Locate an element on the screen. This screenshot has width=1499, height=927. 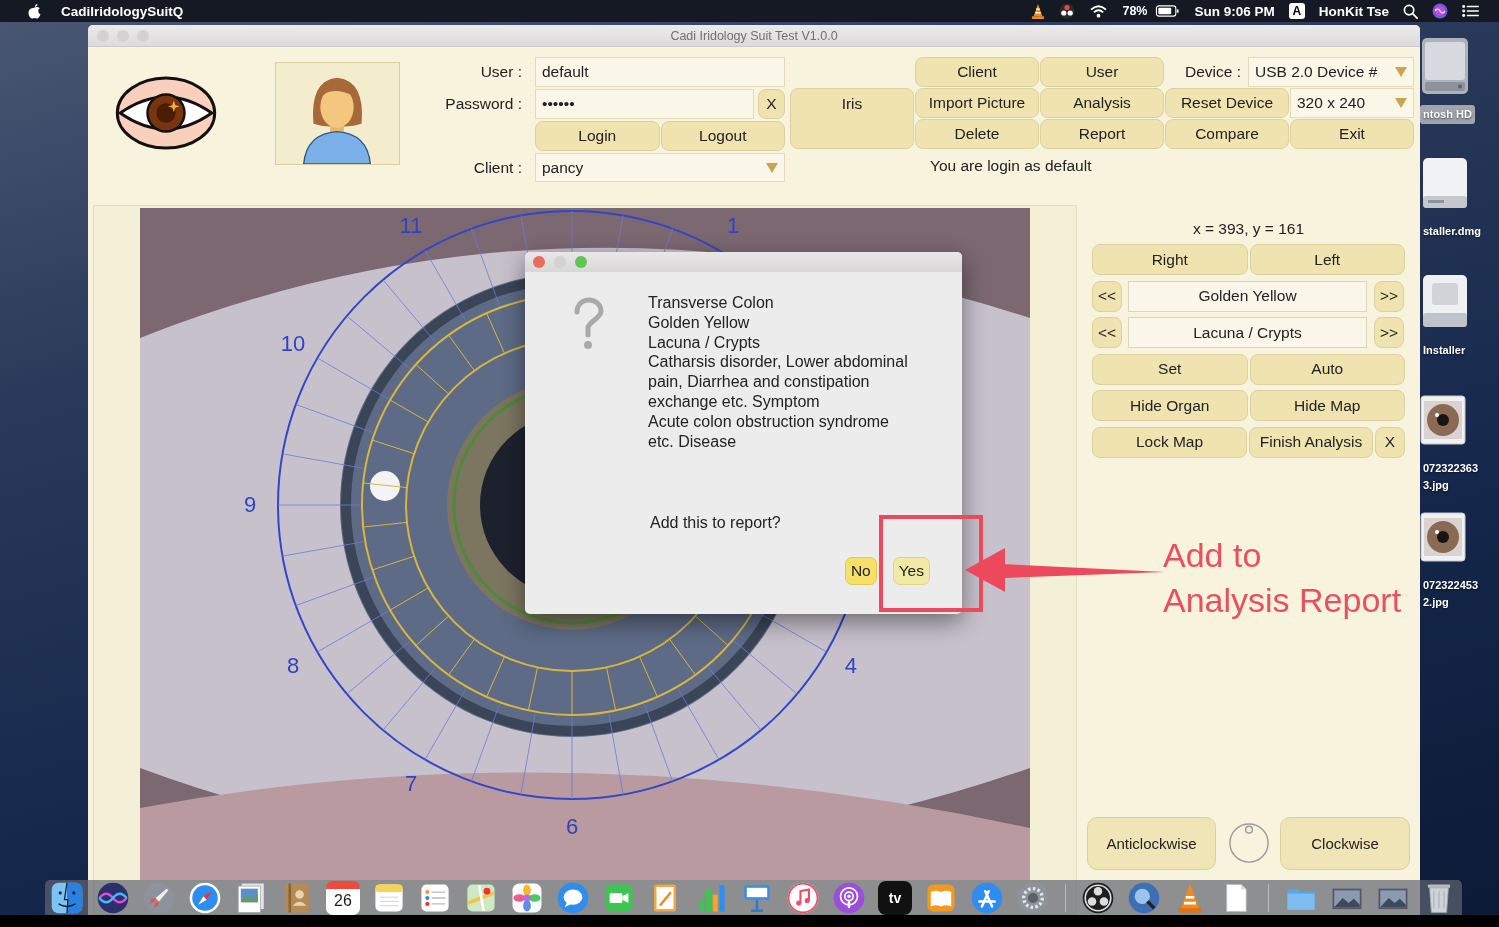
password-label: Password : is located at coordinates (483, 104).